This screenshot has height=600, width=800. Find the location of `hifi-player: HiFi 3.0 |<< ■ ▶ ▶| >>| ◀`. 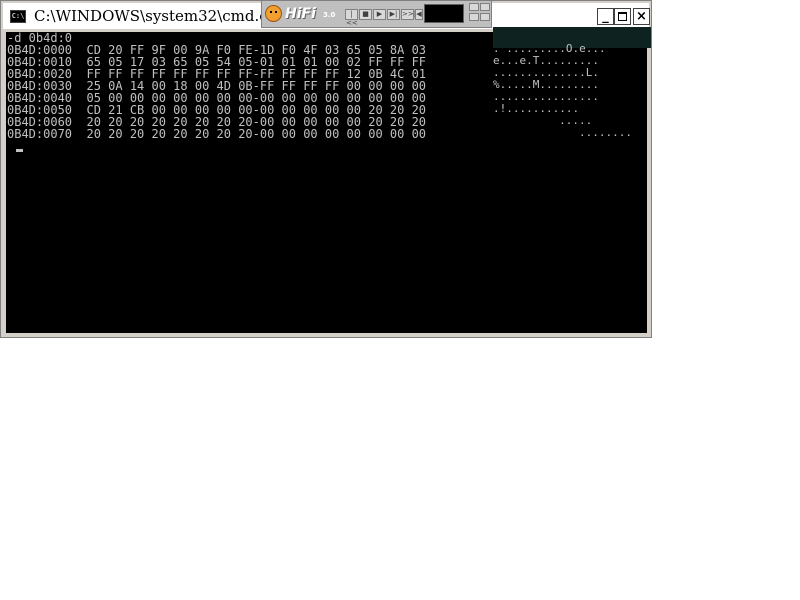

hifi-player: HiFi 3.0 |<< ■ ▶ ▶| >>| ◀ is located at coordinates (376, 14).